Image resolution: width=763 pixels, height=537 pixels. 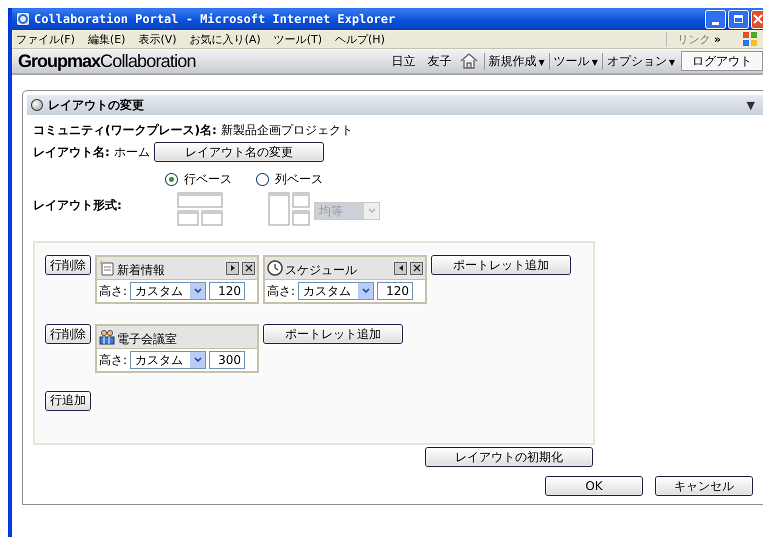 What do you see at coordinates (400, 268) in the screenshot?
I see `move-left-icon` at bounding box center [400, 268].